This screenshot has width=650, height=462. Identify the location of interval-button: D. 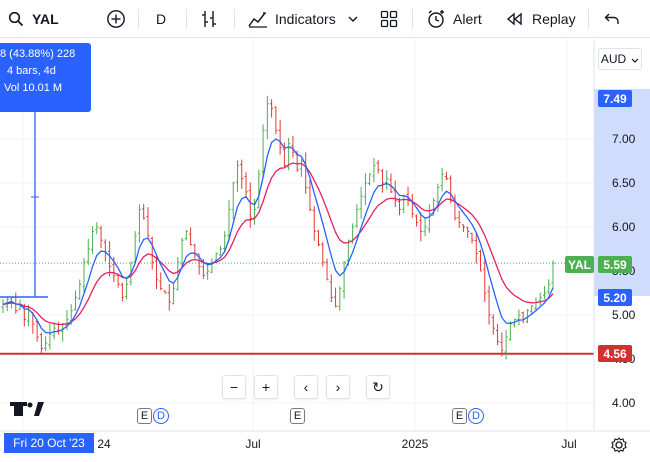
(165, 19).